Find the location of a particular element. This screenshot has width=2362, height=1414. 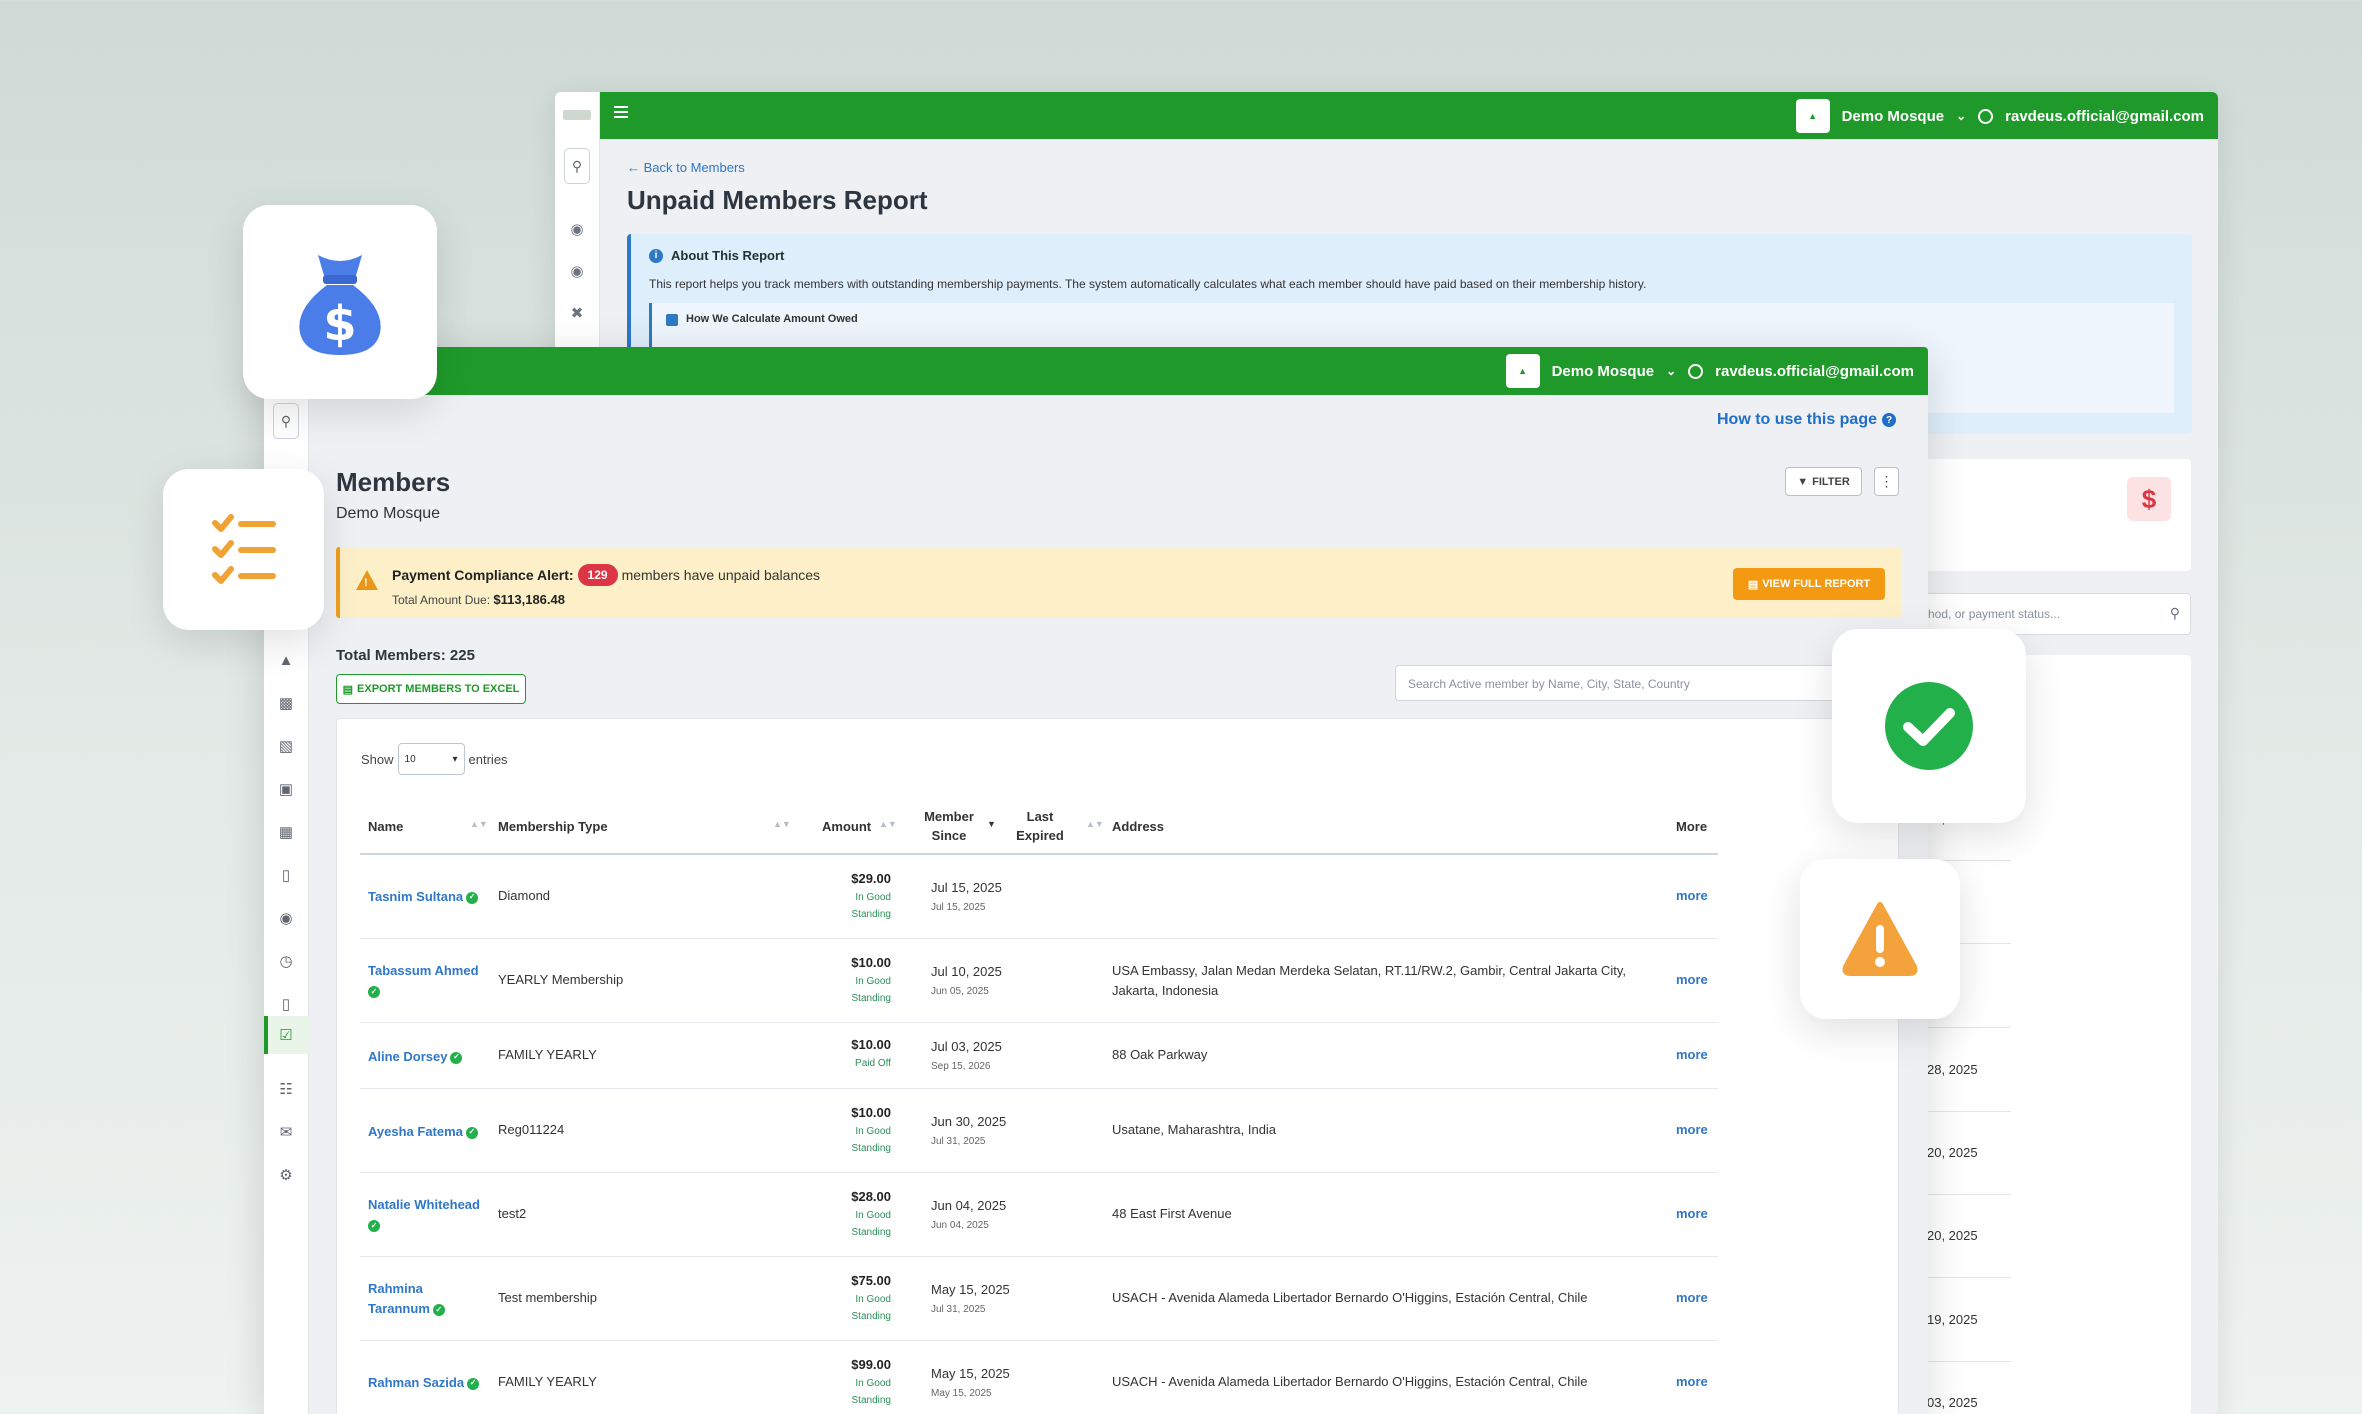

dollar-icon: $ is located at coordinates (2149, 499).